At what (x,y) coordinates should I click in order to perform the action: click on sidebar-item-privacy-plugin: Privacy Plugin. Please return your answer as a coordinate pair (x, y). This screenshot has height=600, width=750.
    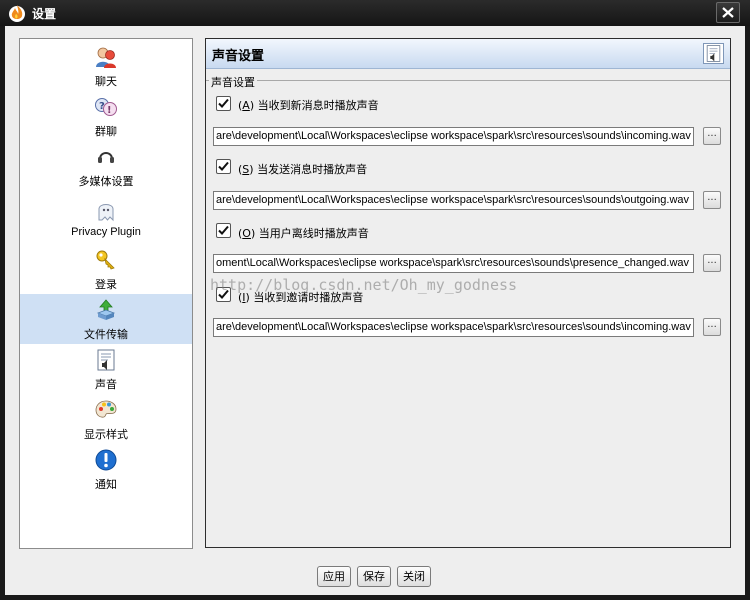
    Looking at the image, I should click on (106, 219).